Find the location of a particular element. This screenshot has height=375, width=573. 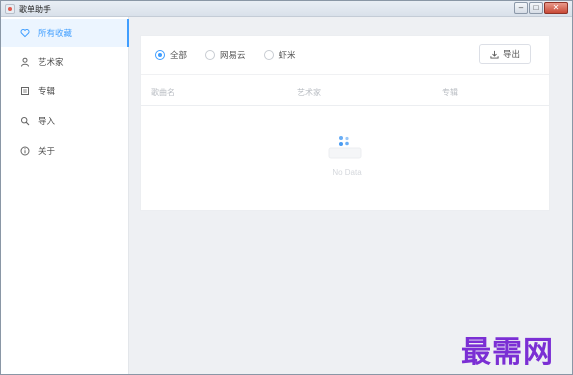

sidebar-item-artists: 艺术家 is located at coordinates (64, 62).